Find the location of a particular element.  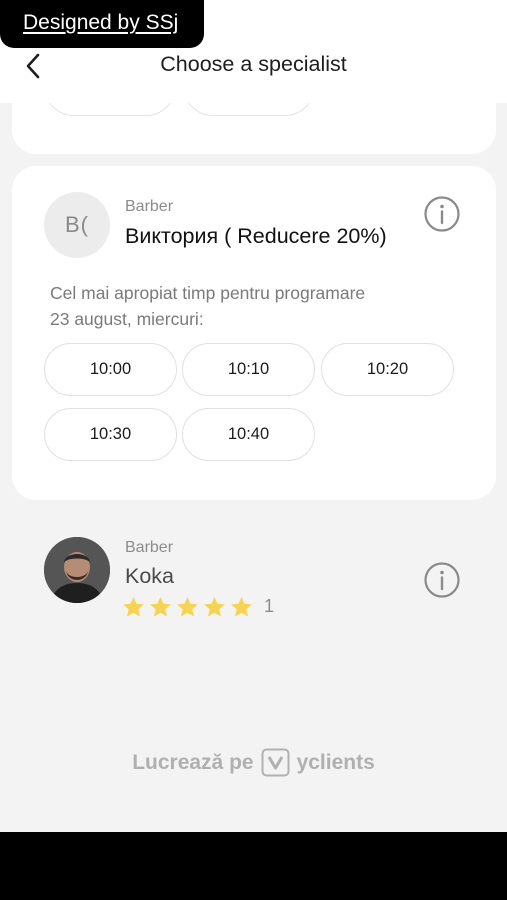

designed-by-text: Designed by SSj is located at coordinates (101, 22).